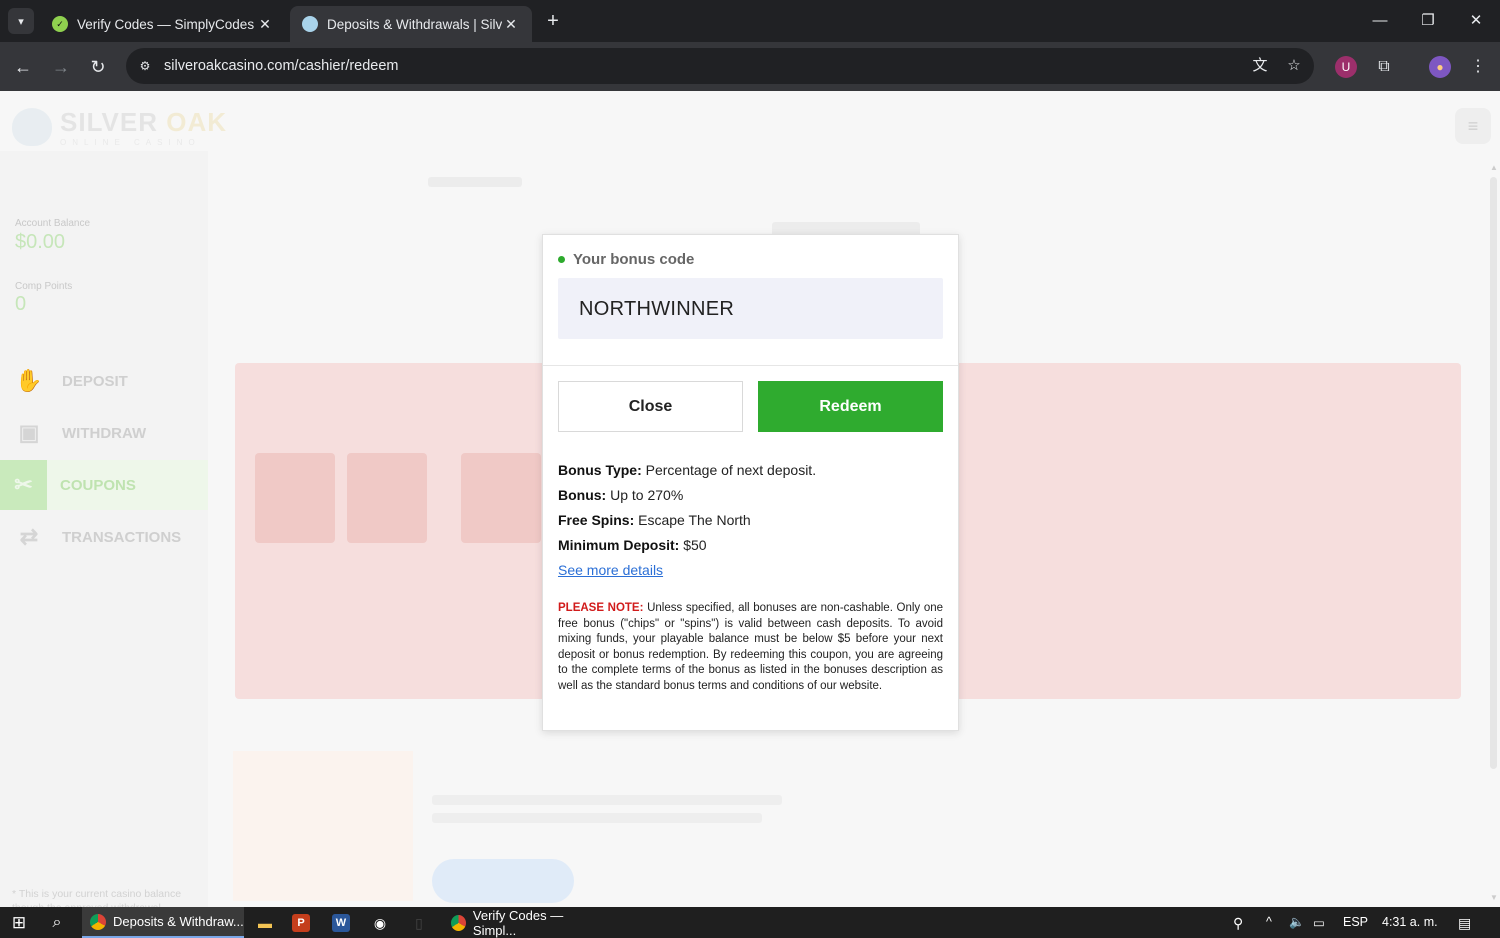  Describe the element at coordinates (634, 259) in the screenshot. I see `modal-heading-text: Your bonus code` at that location.